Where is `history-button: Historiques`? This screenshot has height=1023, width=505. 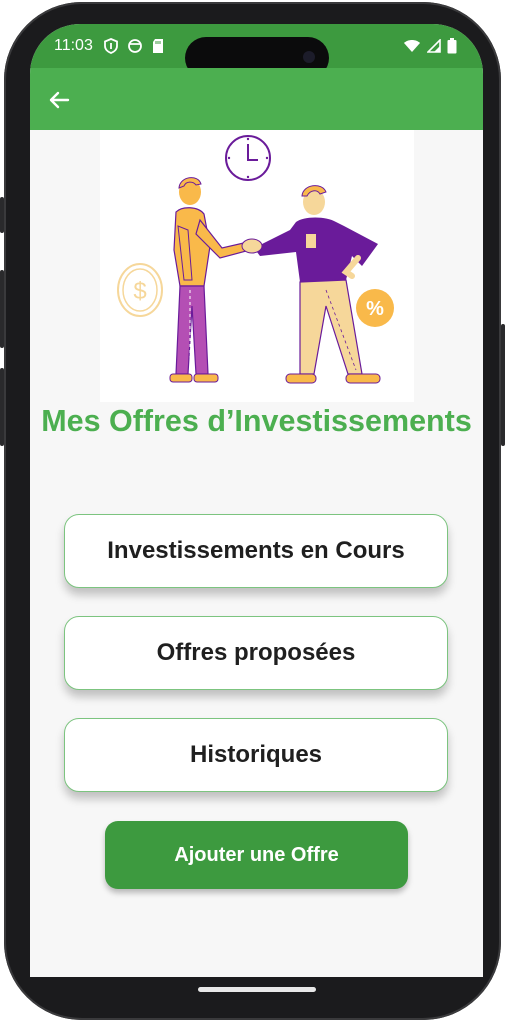
history-button: Historiques is located at coordinates (256, 755).